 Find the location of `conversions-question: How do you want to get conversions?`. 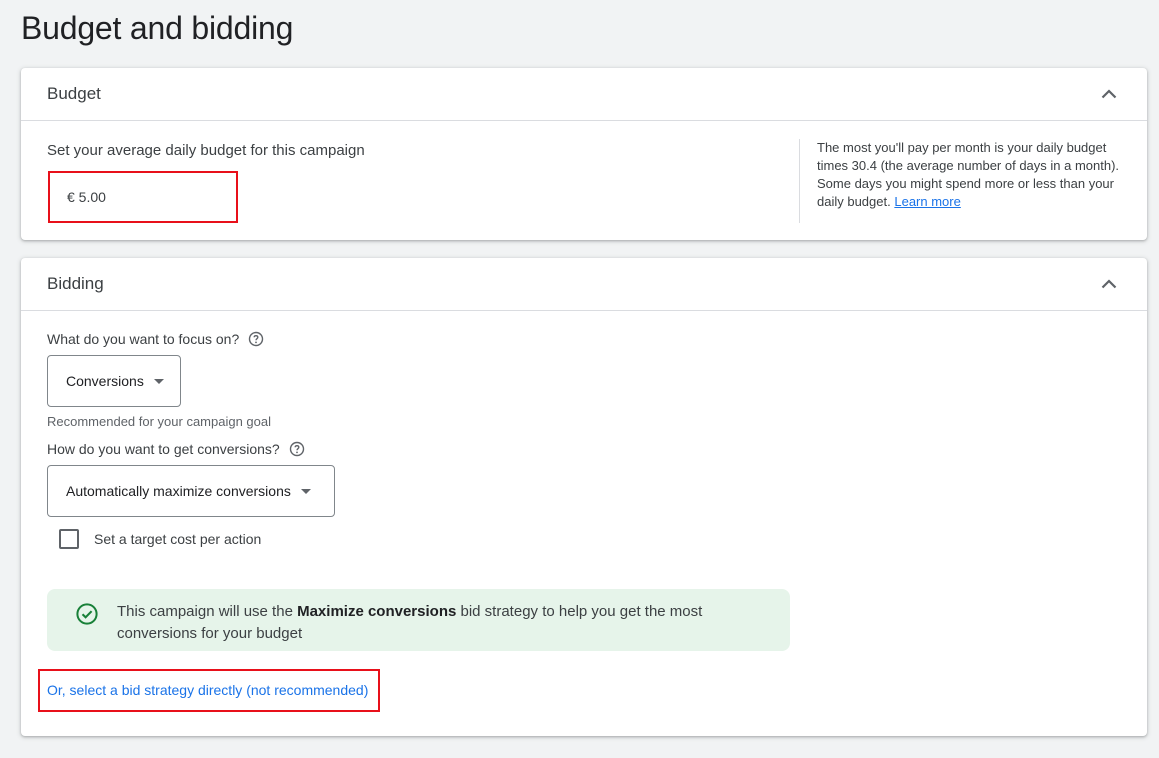

conversions-question: How do you want to get conversions? is located at coordinates (176, 449).